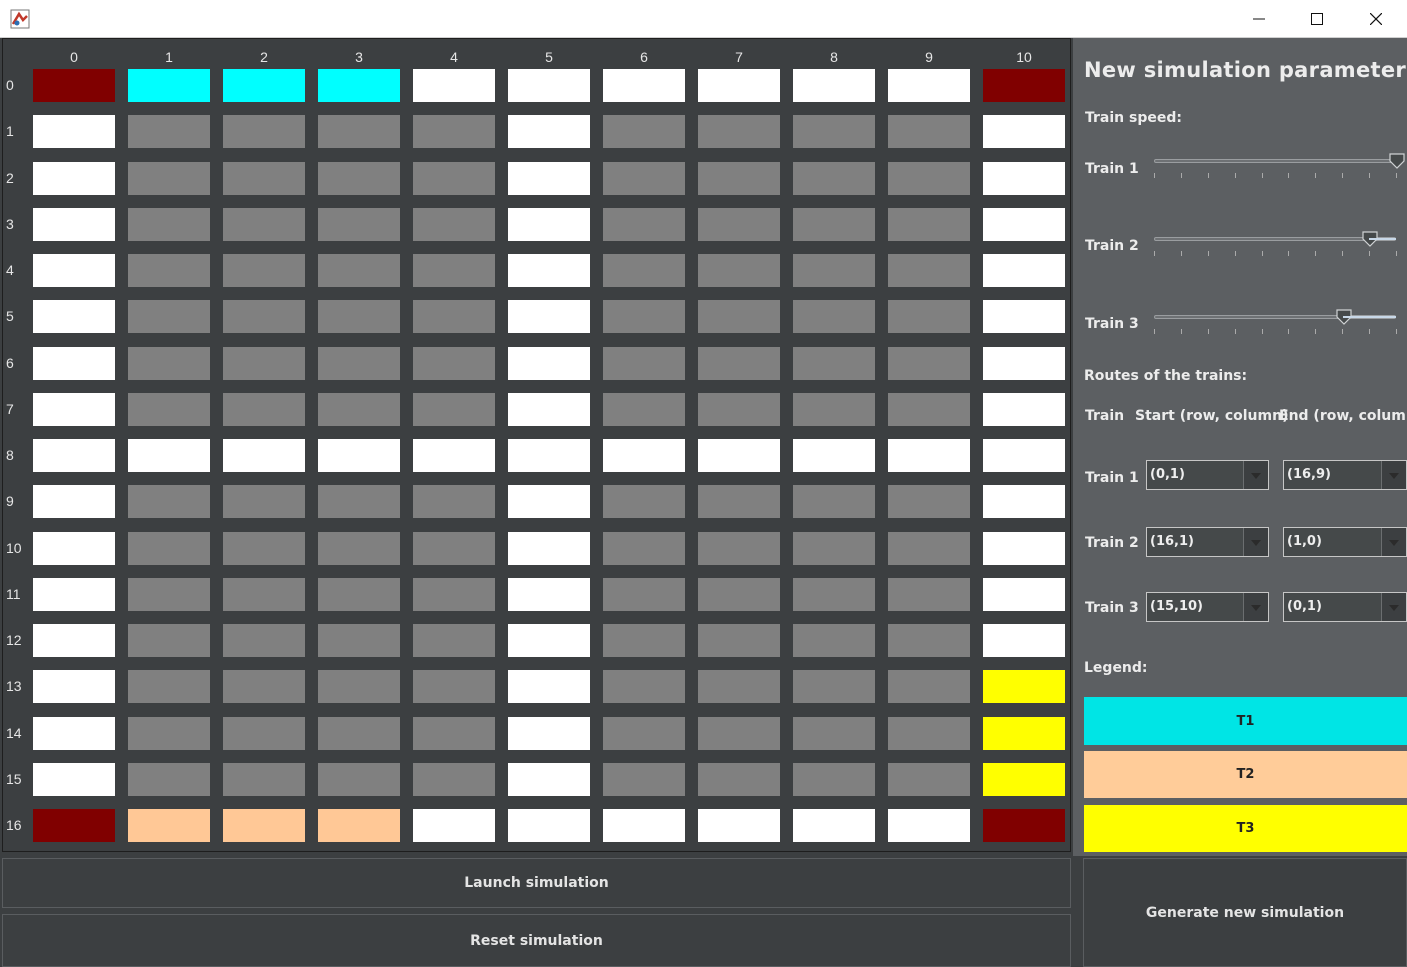 The width and height of the screenshot is (1407, 967). What do you see at coordinates (1172, 541) in the screenshot?
I see `combo-value: (16,1)` at bounding box center [1172, 541].